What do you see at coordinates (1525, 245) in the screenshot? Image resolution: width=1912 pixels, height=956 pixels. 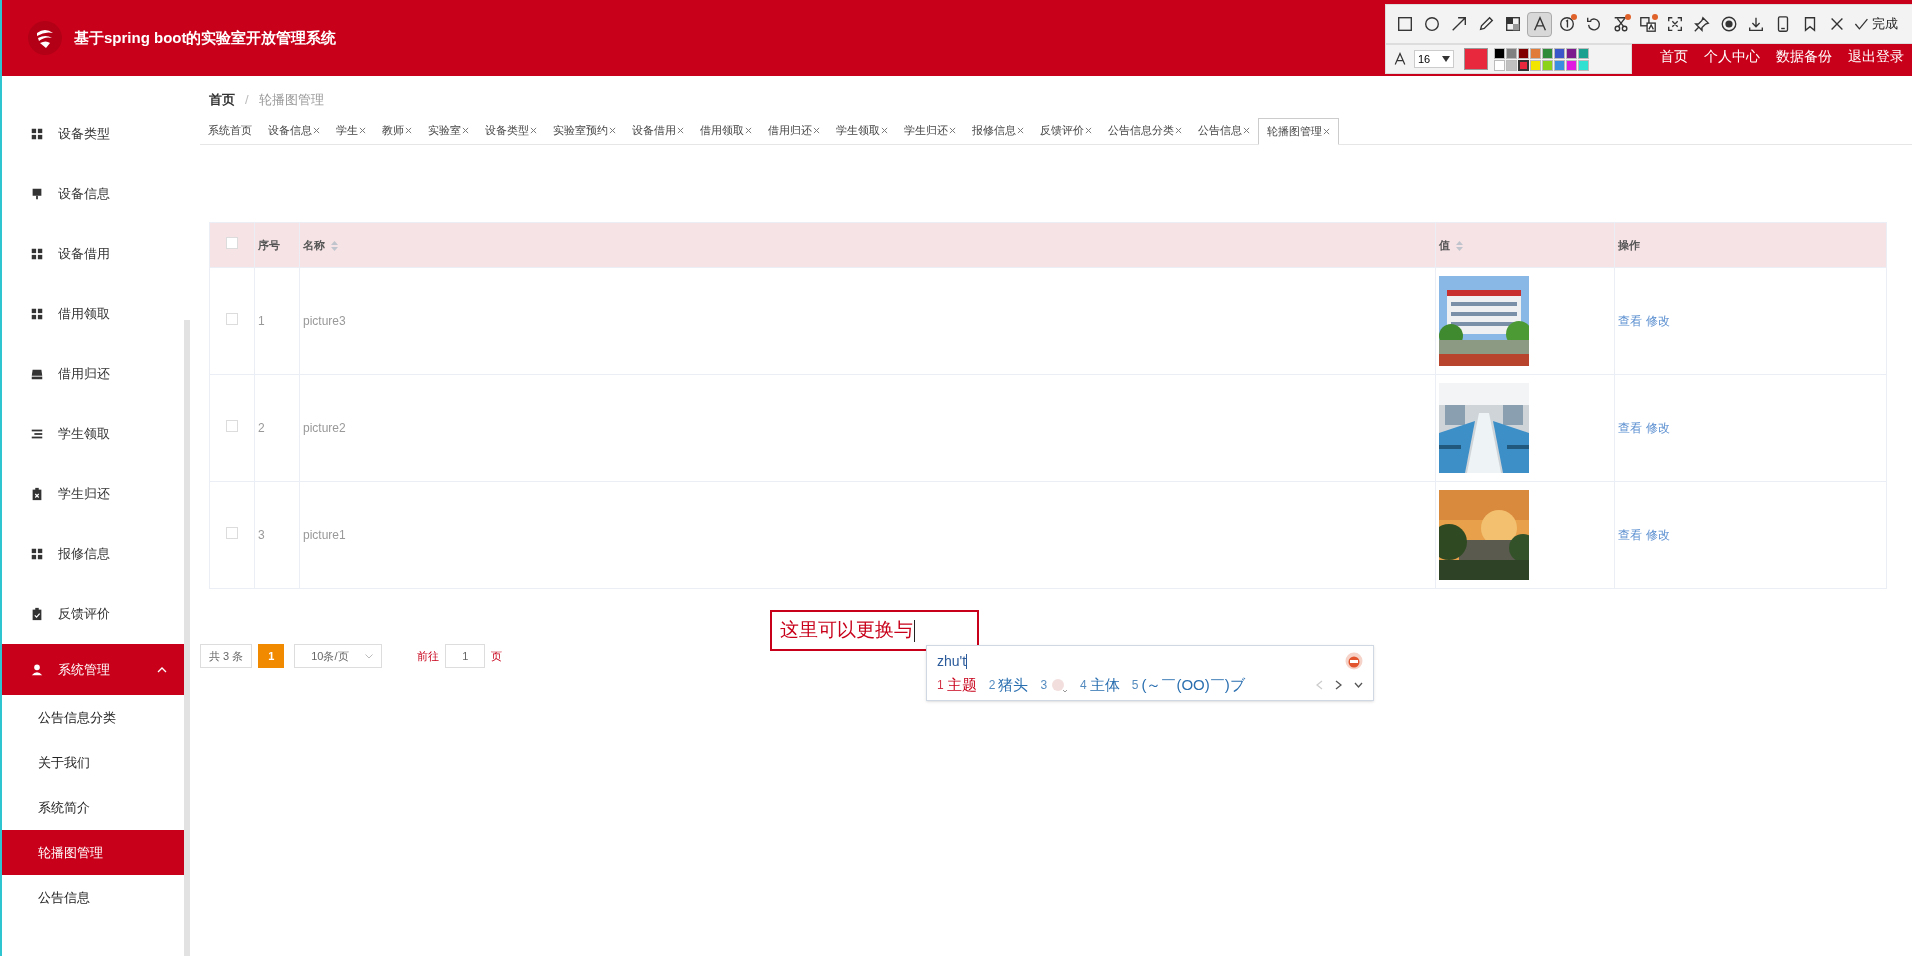 I see `column-header: 值` at bounding box center [1525, 245].